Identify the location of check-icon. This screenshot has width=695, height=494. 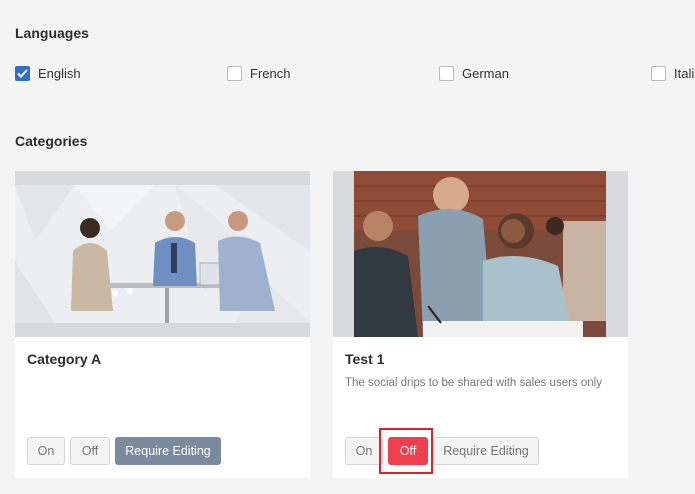
(22, 73).